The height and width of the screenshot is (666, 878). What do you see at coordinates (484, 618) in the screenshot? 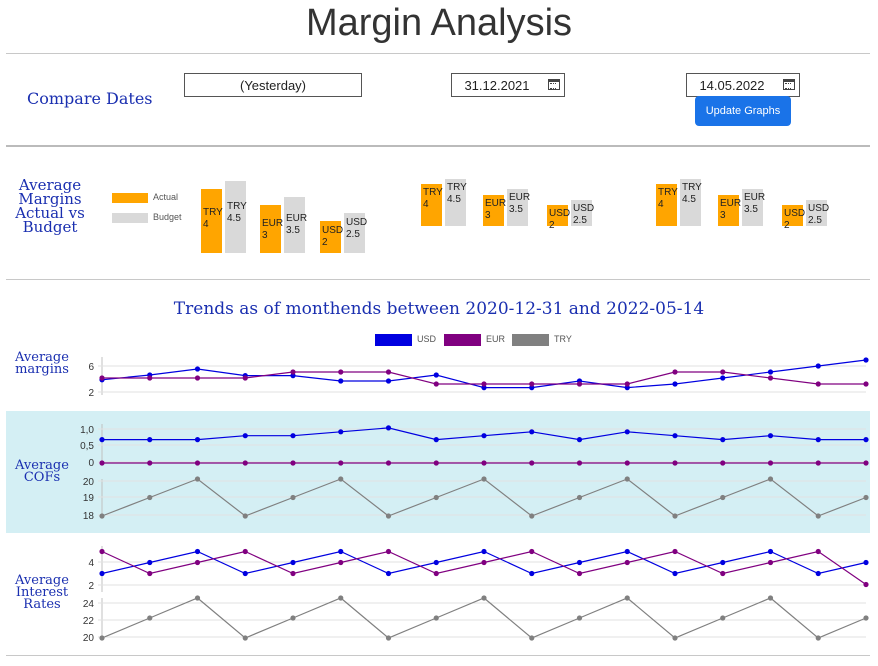
I see `series-line-try` at bounding box center [484, 618].